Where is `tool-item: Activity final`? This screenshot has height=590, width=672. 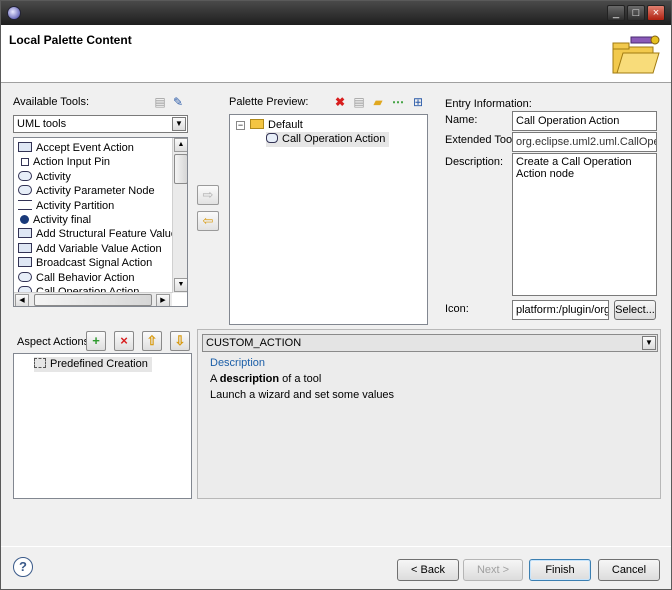
tool-item: Activity final is located at coordinates (54, 220).